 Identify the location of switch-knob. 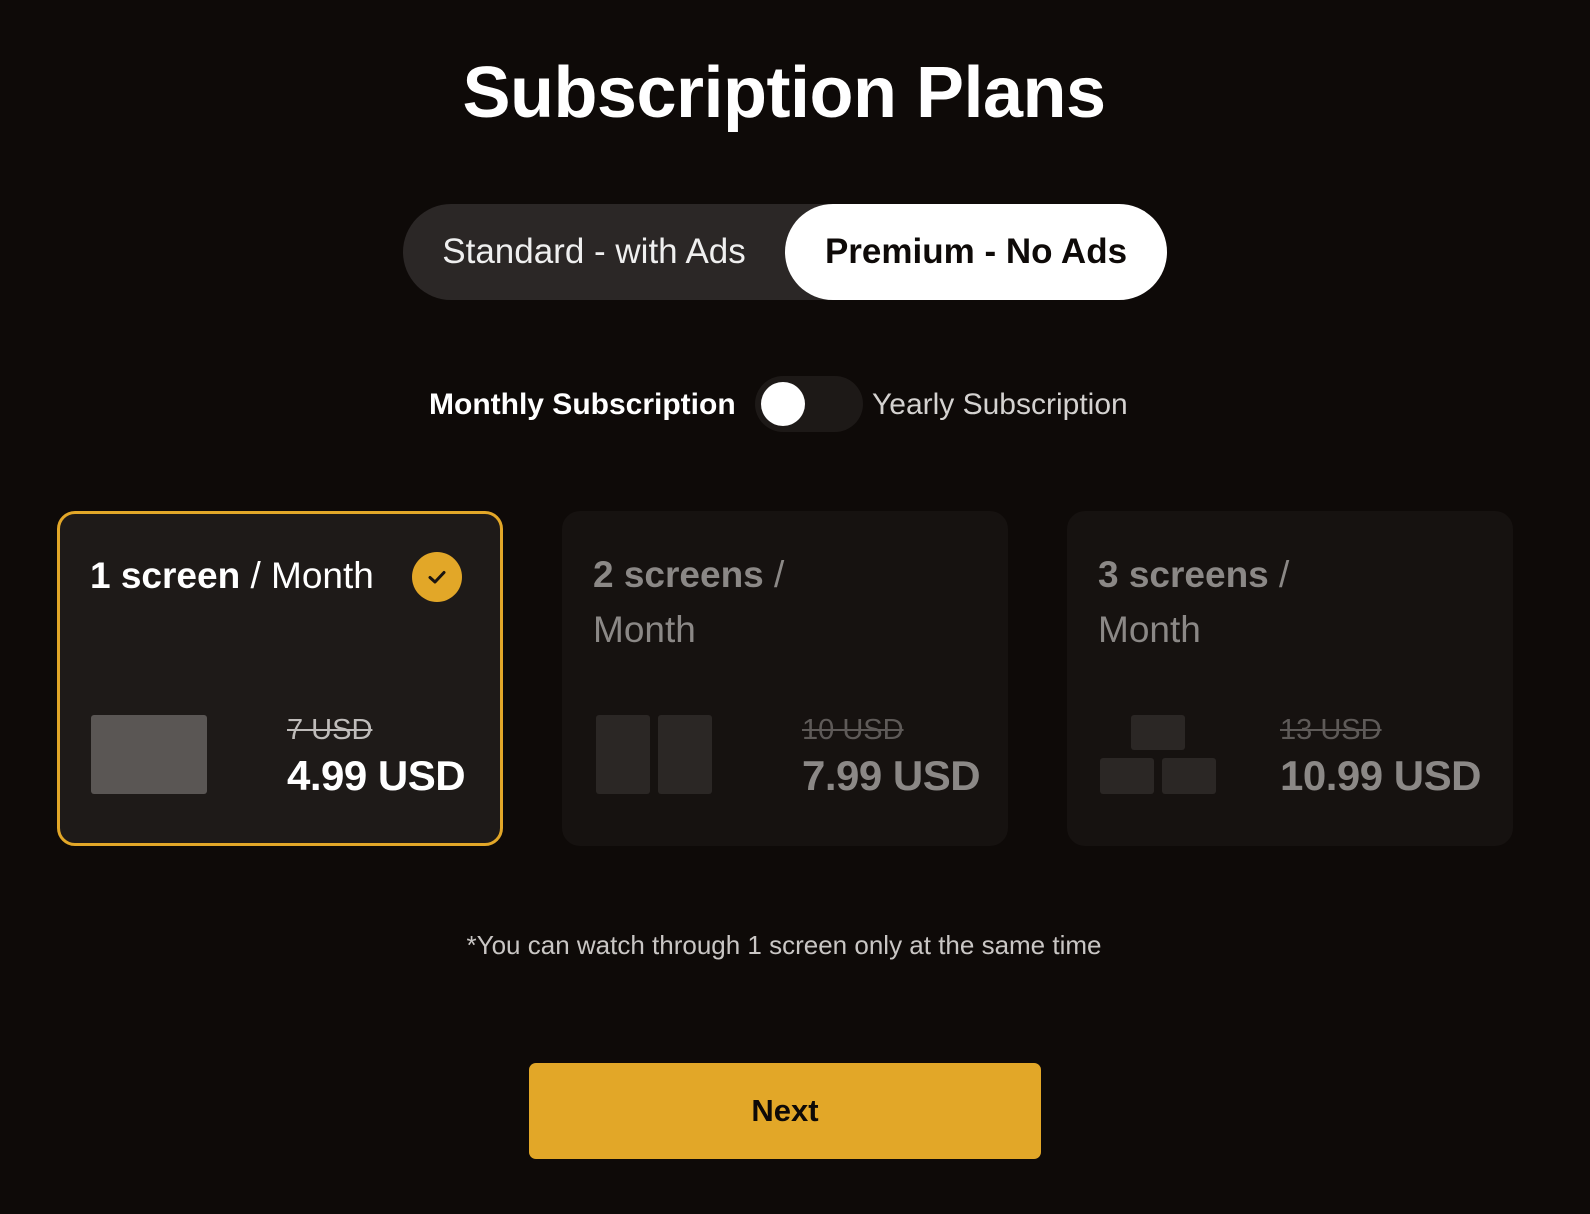
(783, 404).